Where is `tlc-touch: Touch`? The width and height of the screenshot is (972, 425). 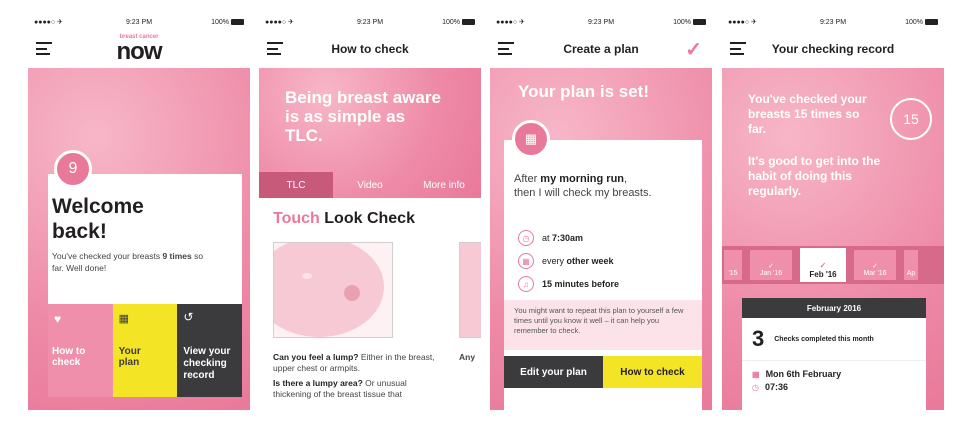 tlc-touch: Touch is located at coordinates (296, 218).